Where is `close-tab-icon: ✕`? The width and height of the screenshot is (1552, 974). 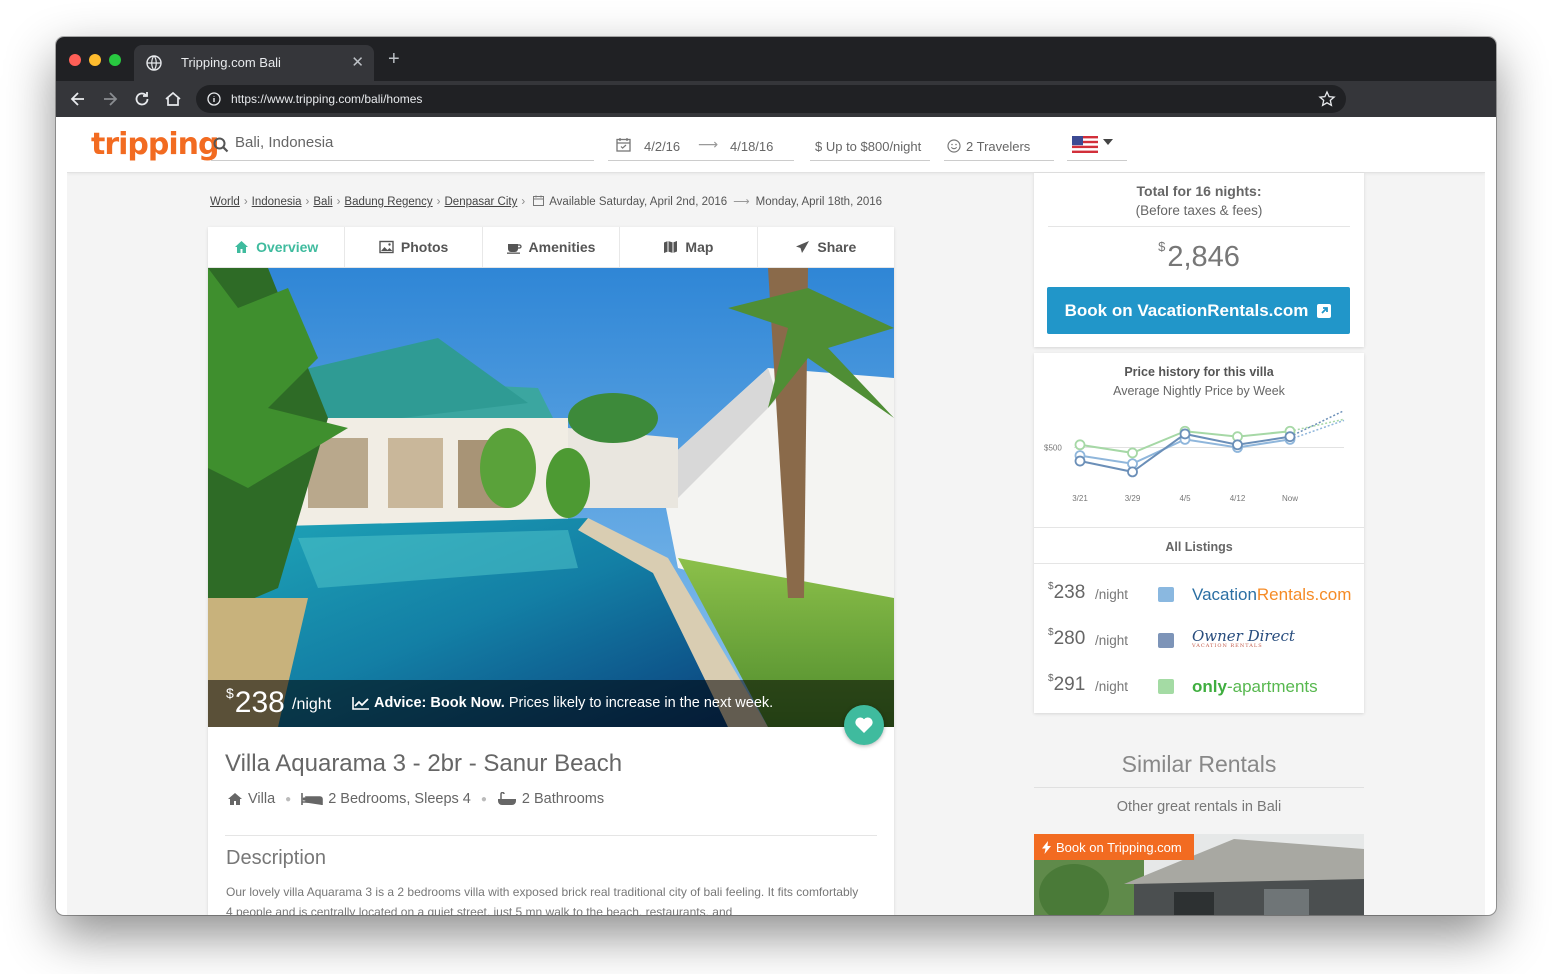
close-tab-icon: ✕ is located at coordinates (357, 62).